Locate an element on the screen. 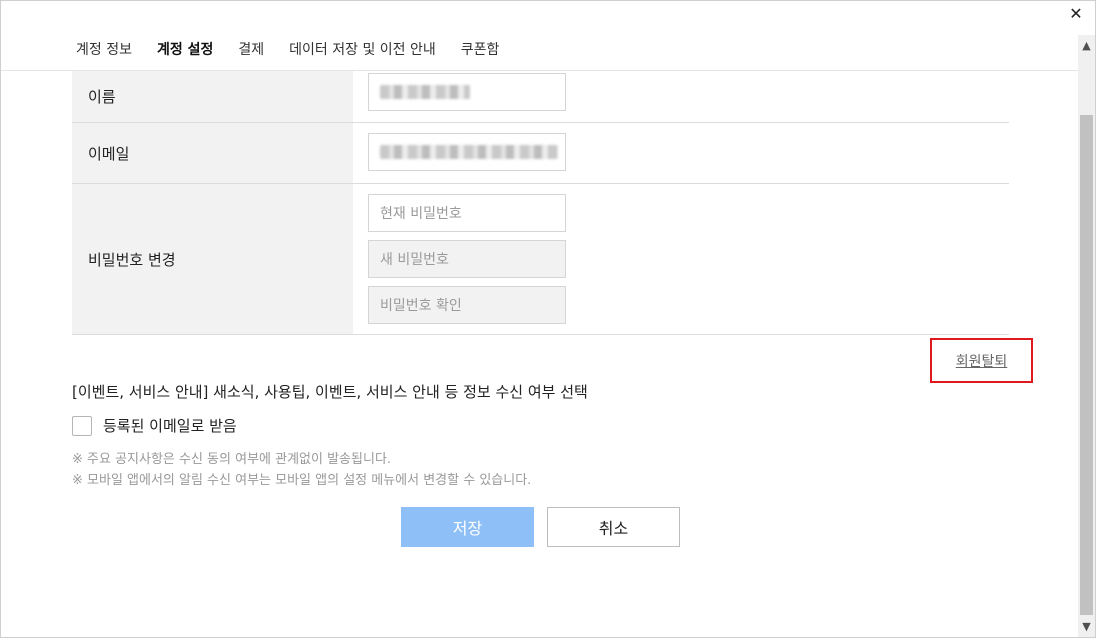 The image size is (1096, 638). vertical-scrollbar: ▲ ▼ is located at coordinates (1086, 336).